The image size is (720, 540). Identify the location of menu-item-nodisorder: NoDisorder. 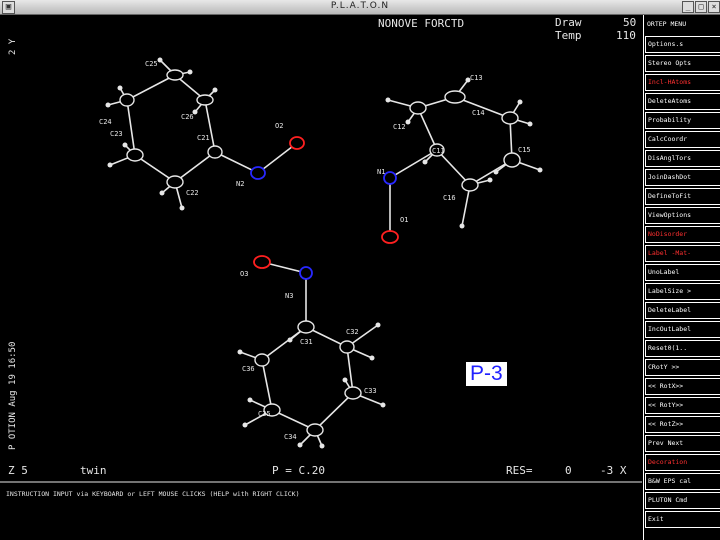
(682, 234).